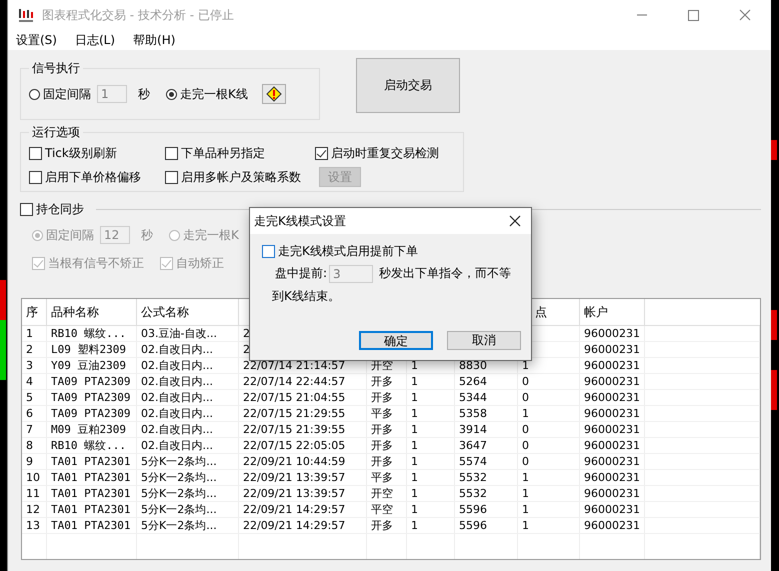 This screenshot has height=571, width=779. I want to click on cancel-button: 取消, so click(484, 340).